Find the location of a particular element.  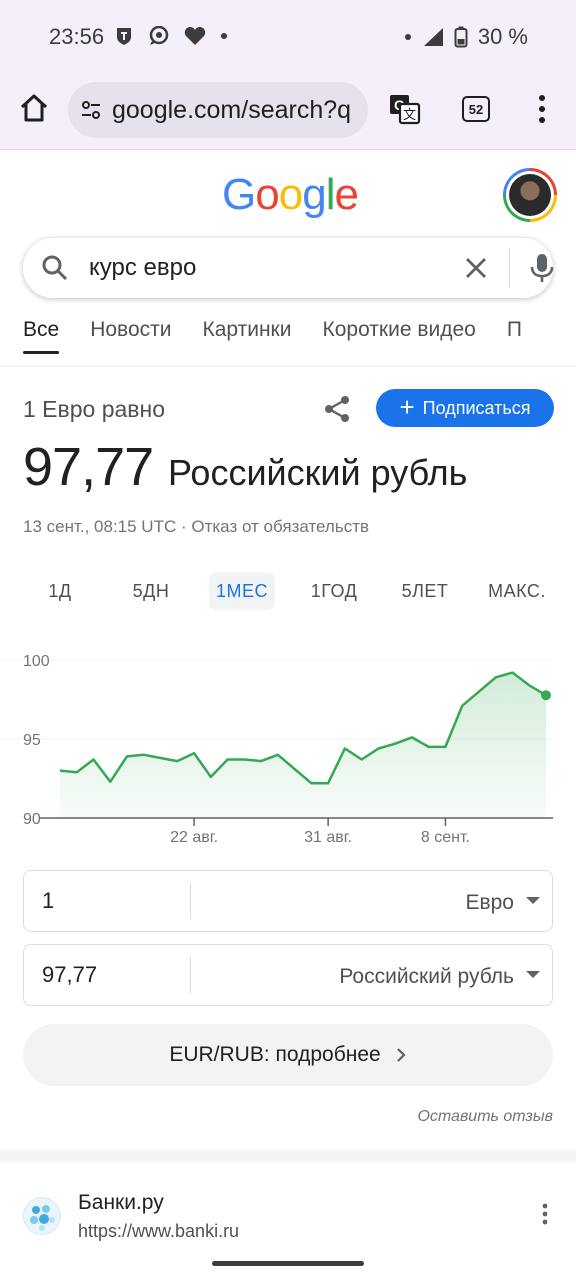

range-1y: 1ГОД is located at coordinates (334, 591).